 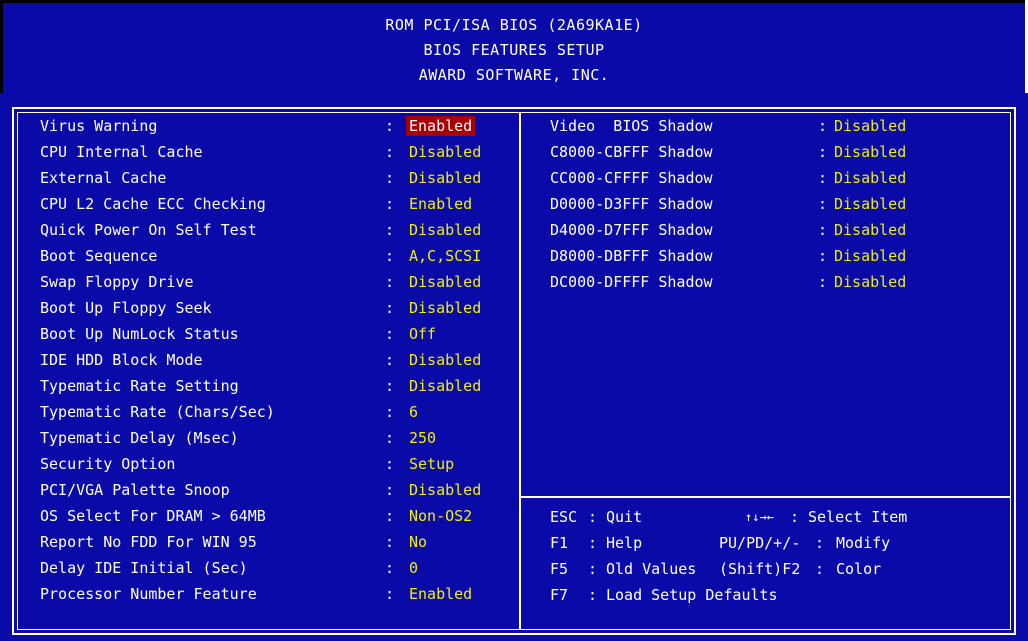 I want to click on setting-row: IDE HDD Block Mode: Disabled, so click(x=260, y=360).